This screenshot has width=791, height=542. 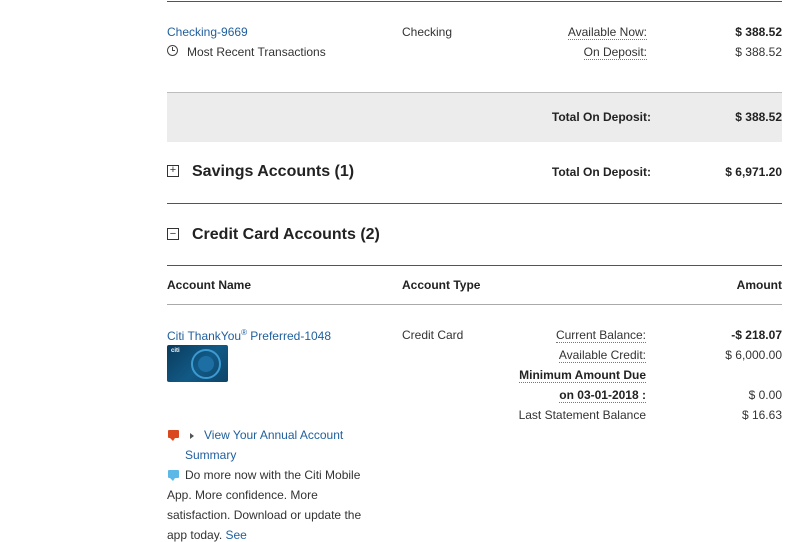 What do you see at coordinates (765, 395) in the screenshot?
I see `minimum-due-value: $ 0.00` at bounding box center [765, 395].